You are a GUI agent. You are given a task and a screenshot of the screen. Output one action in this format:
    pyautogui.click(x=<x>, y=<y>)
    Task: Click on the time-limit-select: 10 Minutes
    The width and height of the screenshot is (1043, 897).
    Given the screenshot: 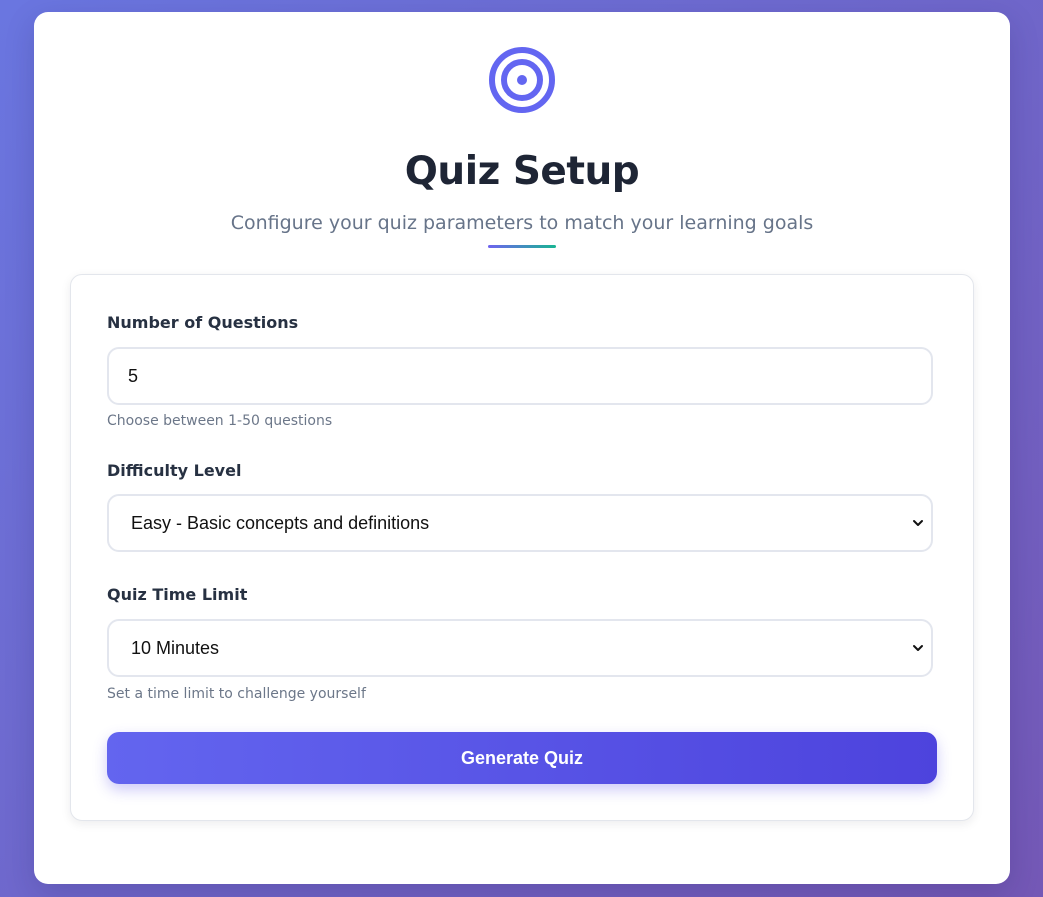 What is the action you would take?
    pyautogui.click(x=520, y=648)
    